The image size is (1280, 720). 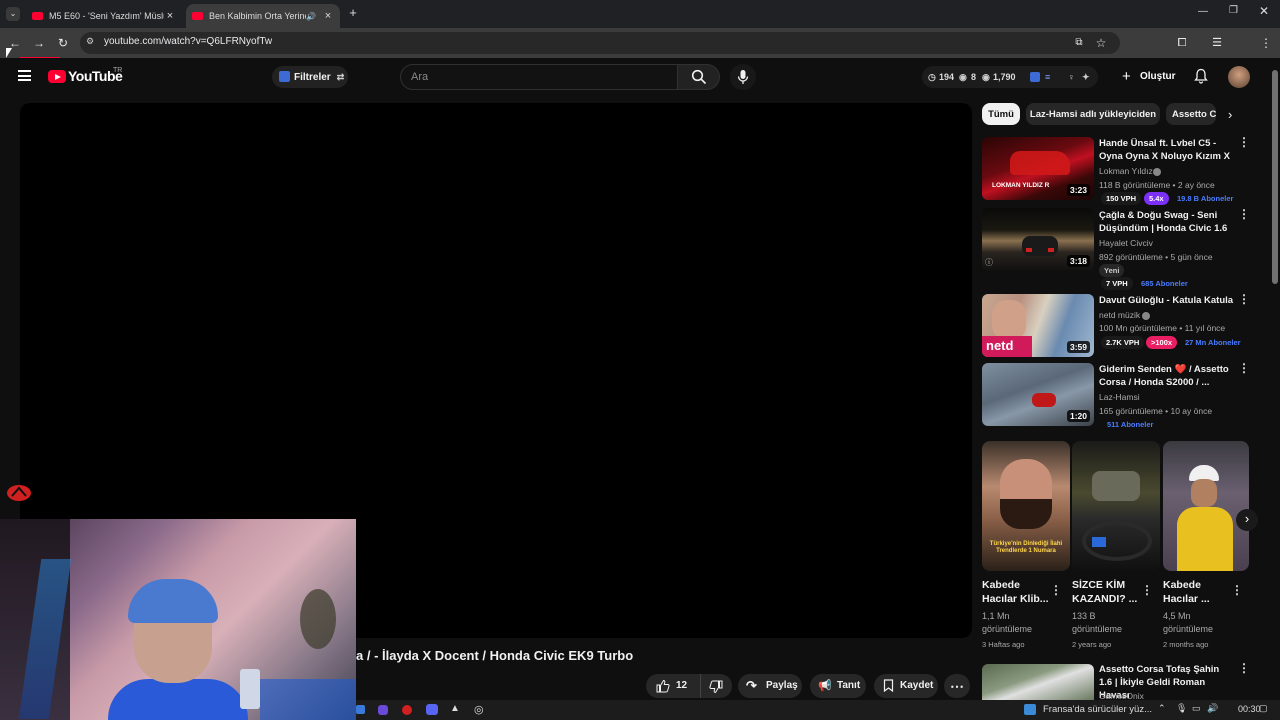 What do you see at coordinates (455, 708) in the screenshot?
I see `taskbar-app-icon: ▲` at bounding box center [455, 708].